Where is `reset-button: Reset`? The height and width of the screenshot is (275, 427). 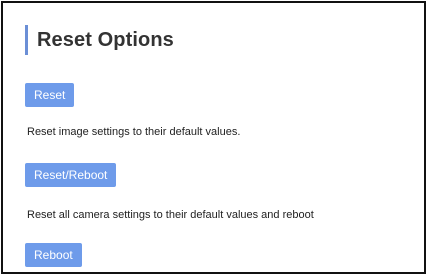 reset-button: Reset is located at coordinates (50, 95).